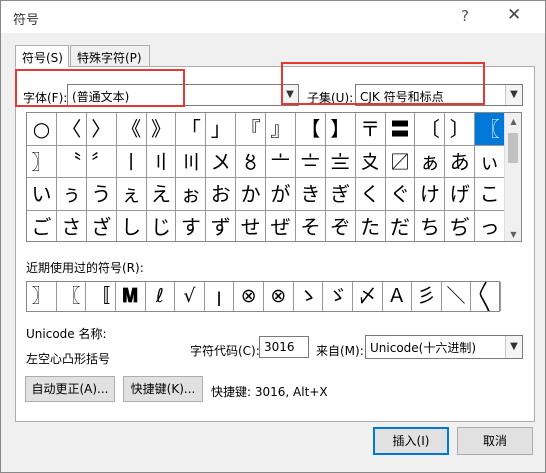 The image size is (546, 473). What do you see at coordinates (251, 129) in the screenshot?
I see `symbol-cell: 『` at bounding box center [251, 129].